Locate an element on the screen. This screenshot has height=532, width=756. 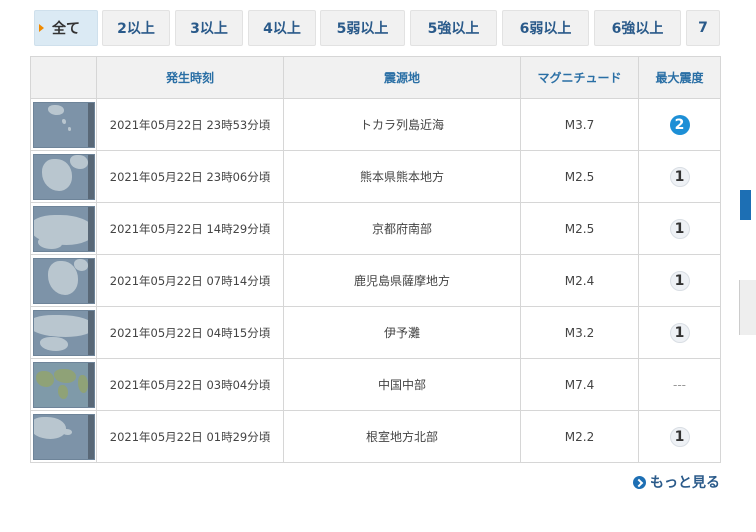
max-intensity: --- is located at coordinates (679, 384).